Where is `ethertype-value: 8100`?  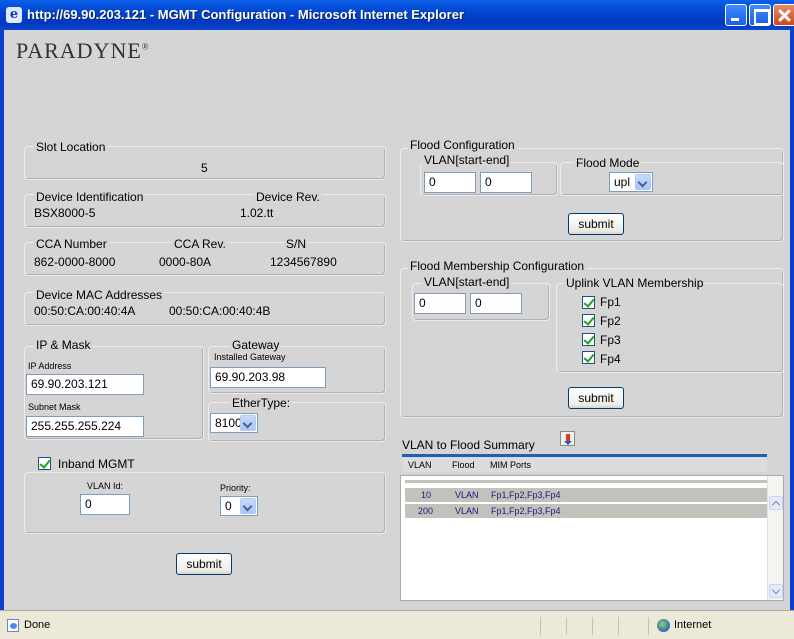
ethertype-value: 8100 is located at coordinates (228, 423).